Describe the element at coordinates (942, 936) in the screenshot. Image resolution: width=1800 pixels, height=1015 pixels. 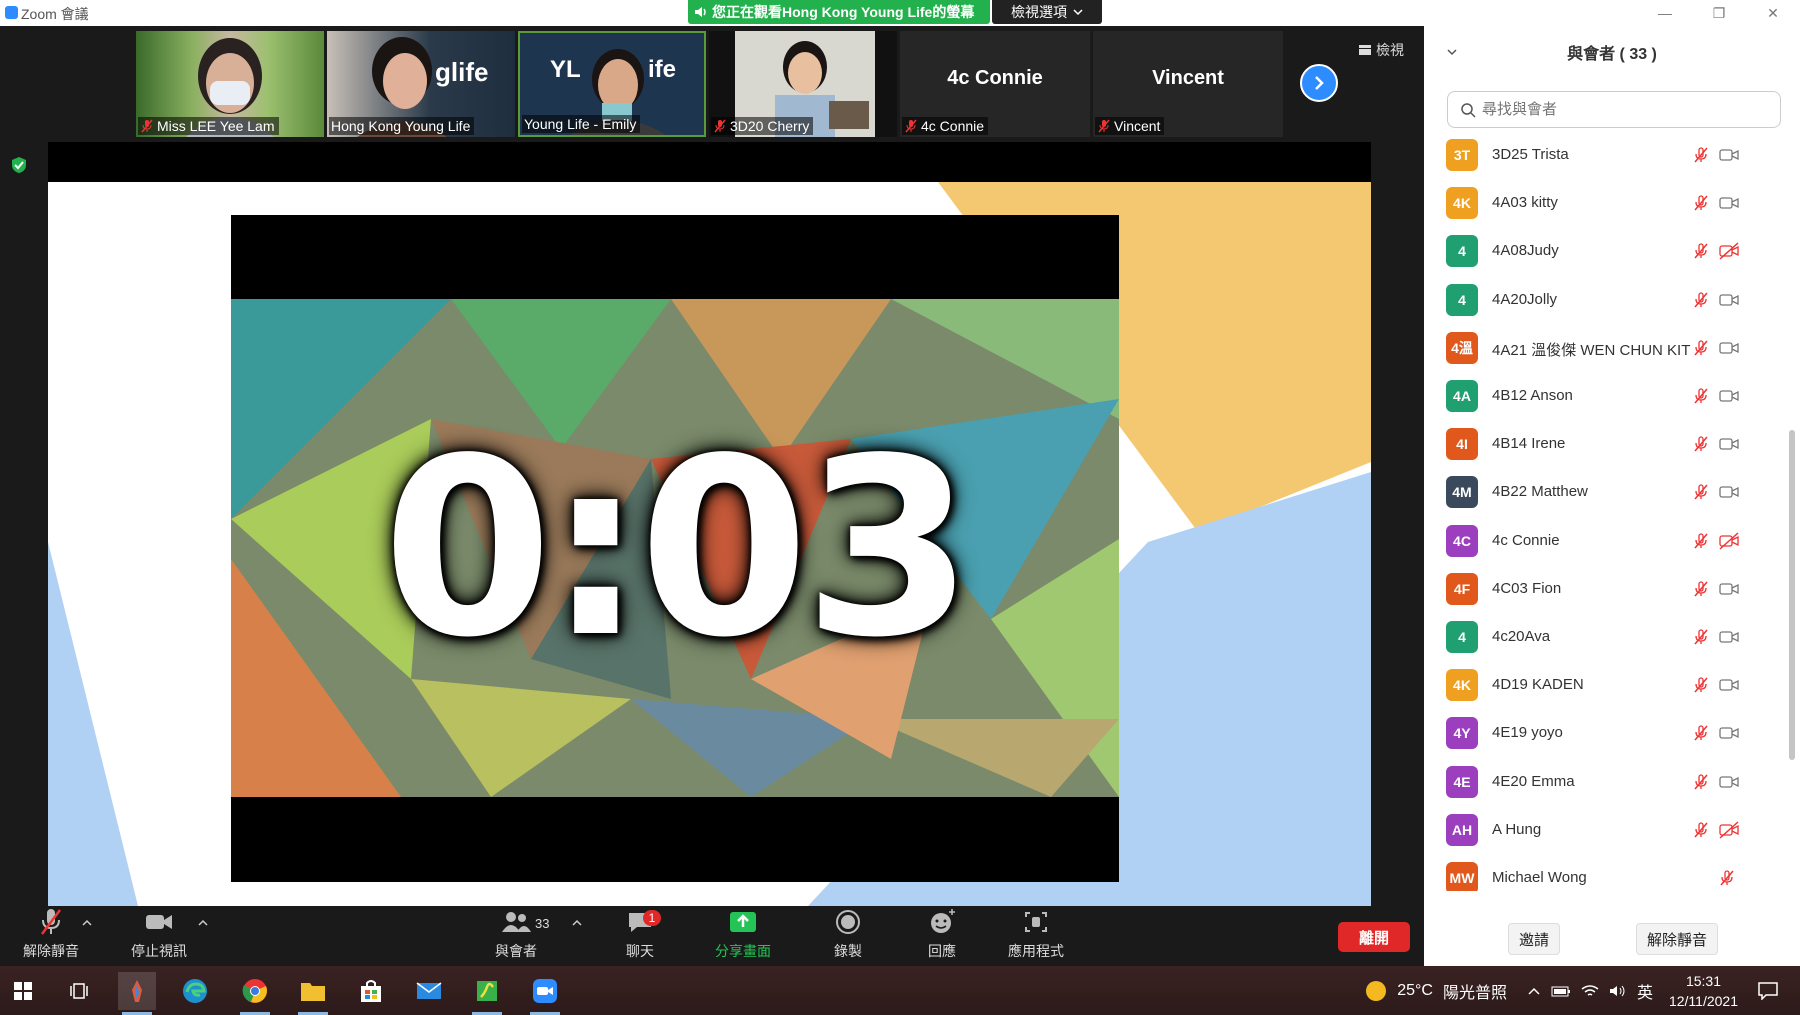
I see `reactions-button: 回應` at that location.